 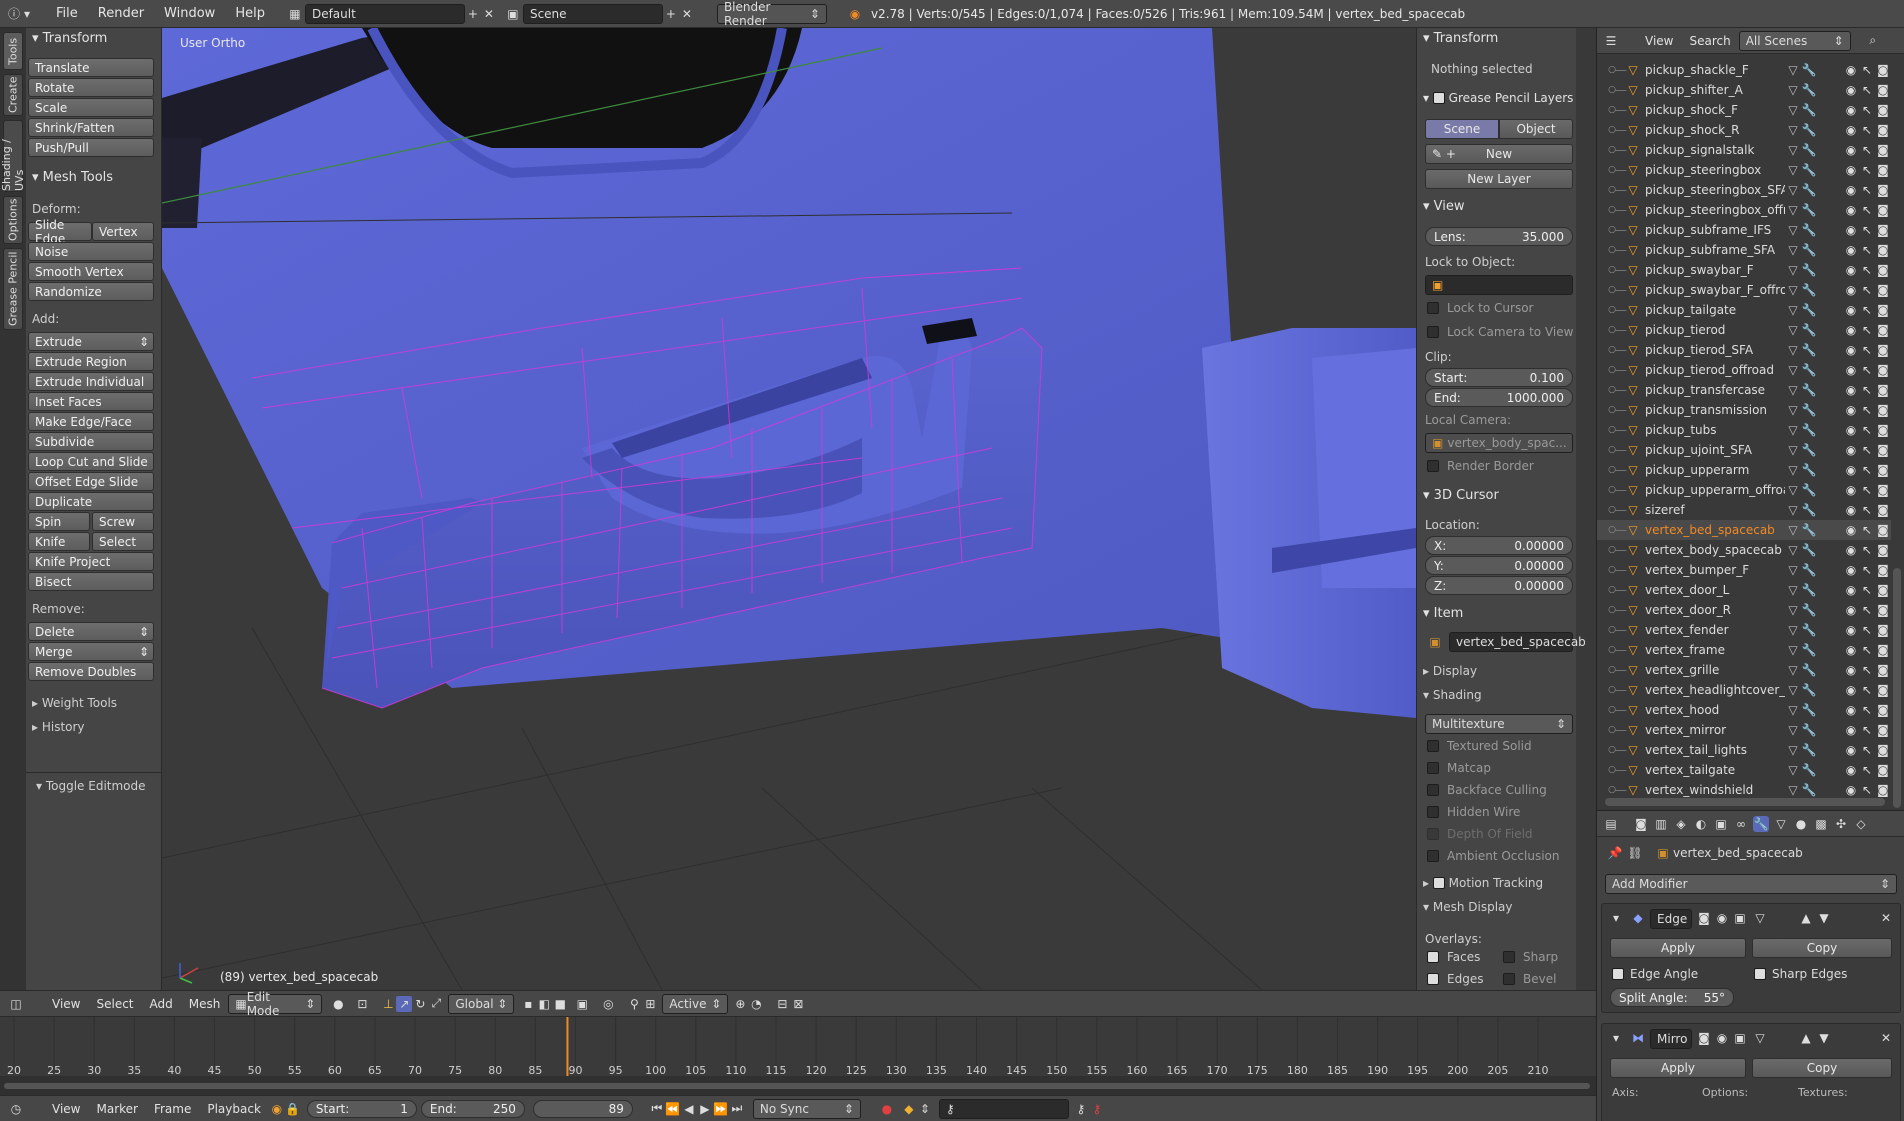 What do you see at coordinates (544, 1004) in the screenshot?
I see `edge-select-icon: ◧` at bounding box center [544, 1004].